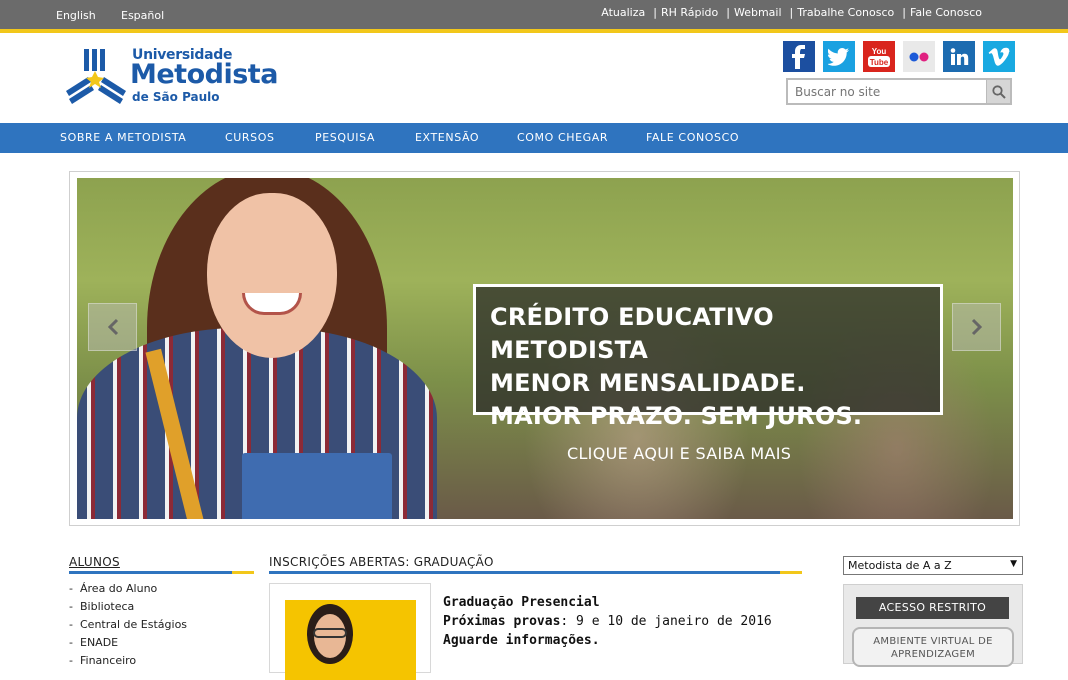 This screenshot has height=680, width=1068. What do you see at coordinates (94, 562) in the screenshot?
I see `alunos-title: ALUNOS` at bounding box center [94, 562].